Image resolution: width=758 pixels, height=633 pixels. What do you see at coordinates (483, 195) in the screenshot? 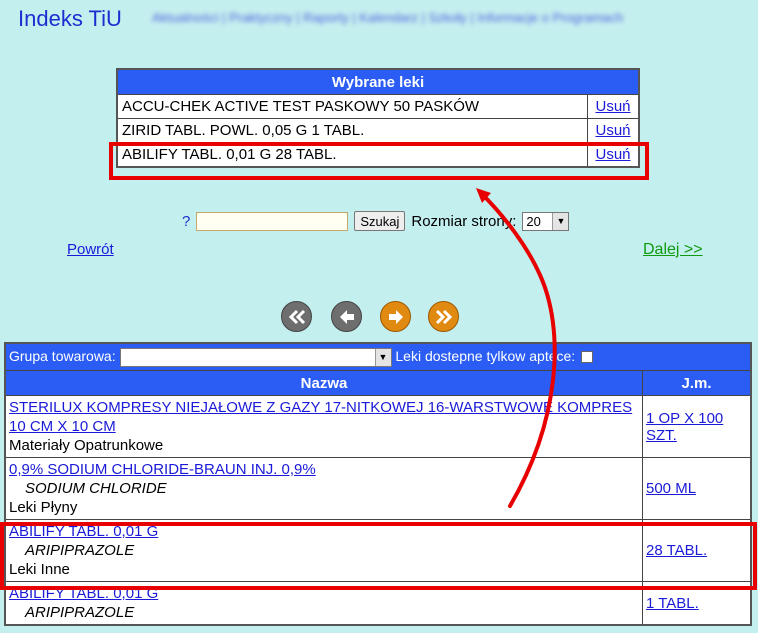
I see `arrow-head-icon` at bounding box center [483, 195].